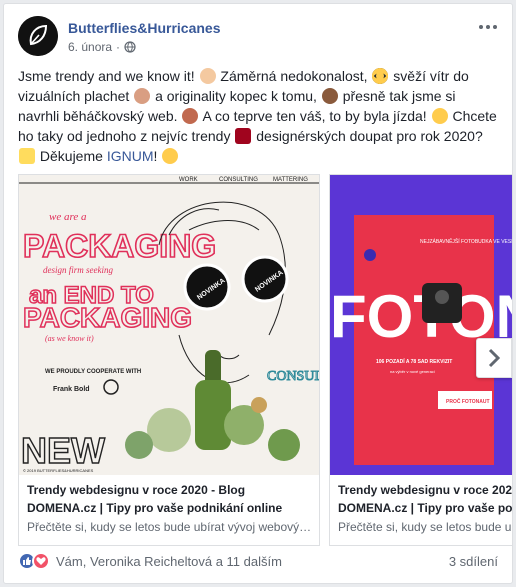 This screenshot has height=587, width=516. What do you see at coordinates (170, 156) in the screenshot?
I see `smiling-face-emoji-icon` at bounding box center [170, 156].